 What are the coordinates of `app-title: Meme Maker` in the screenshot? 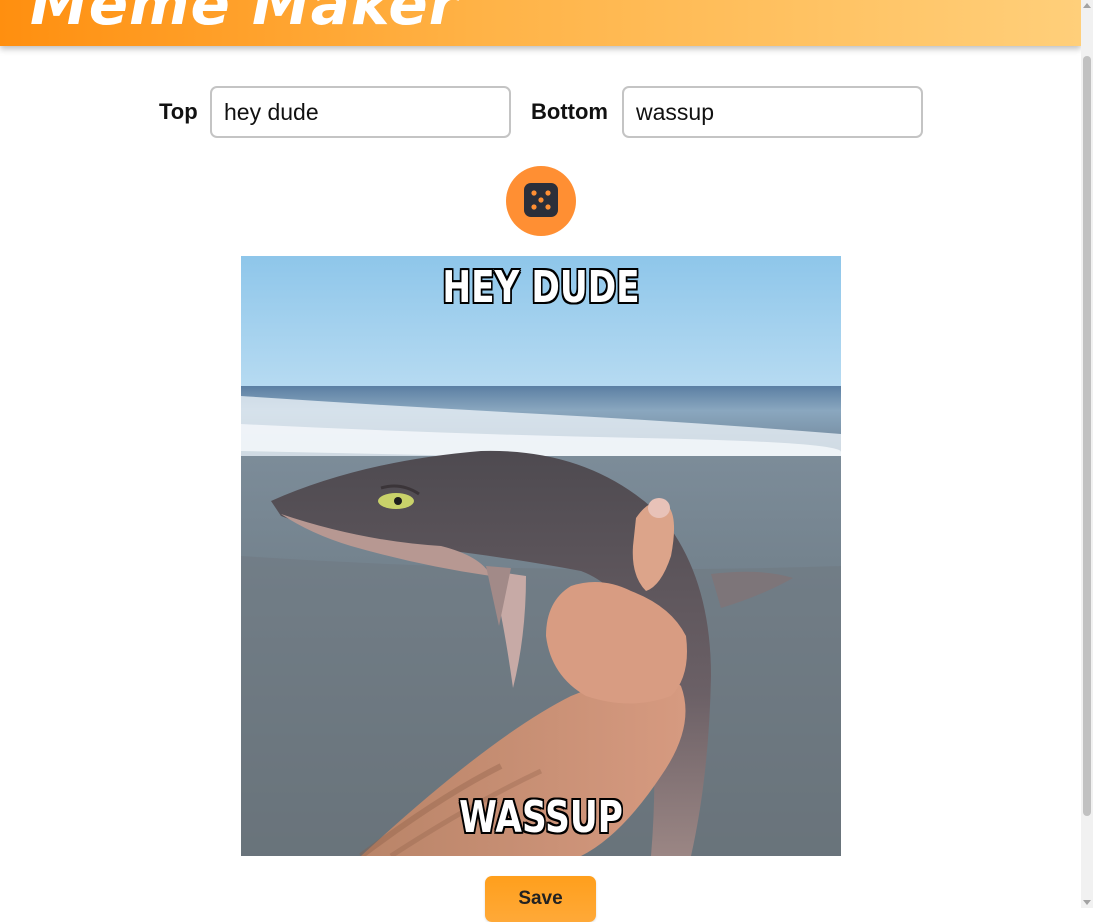 It's located at (244, 19).